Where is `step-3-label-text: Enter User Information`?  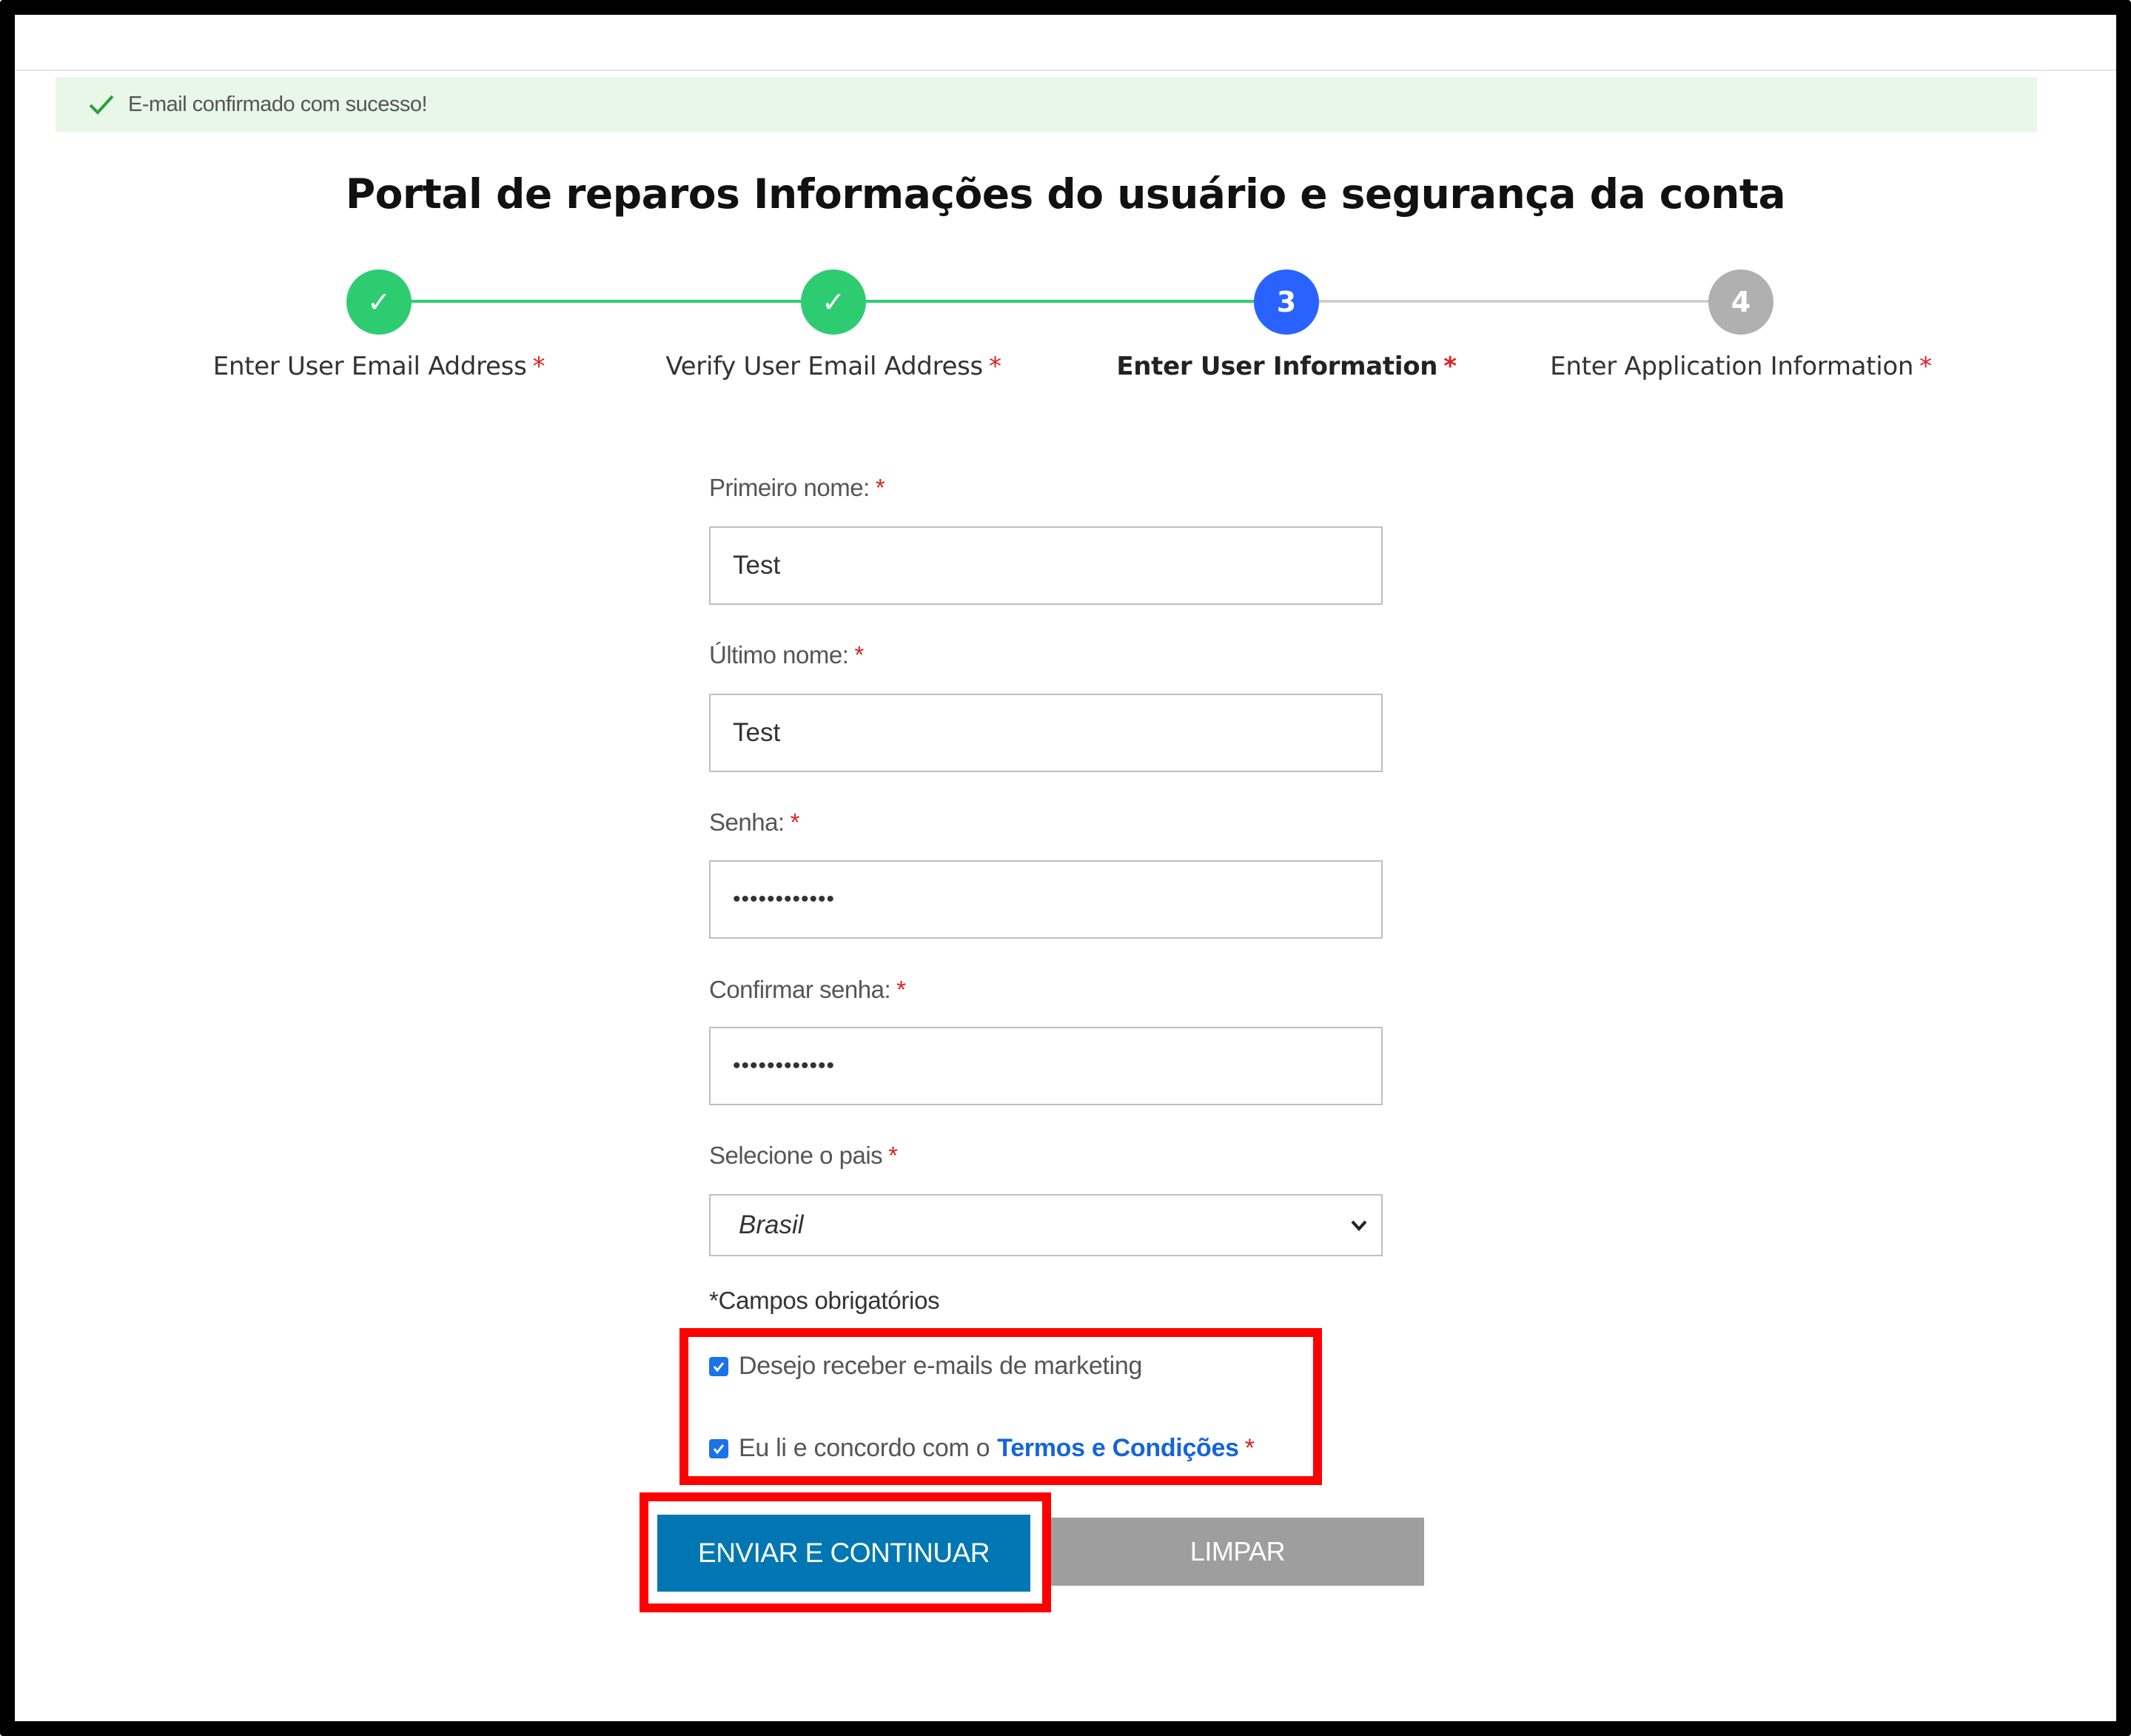
step-3-label-text: Enter User Information is located at coordinates (1277, 366).